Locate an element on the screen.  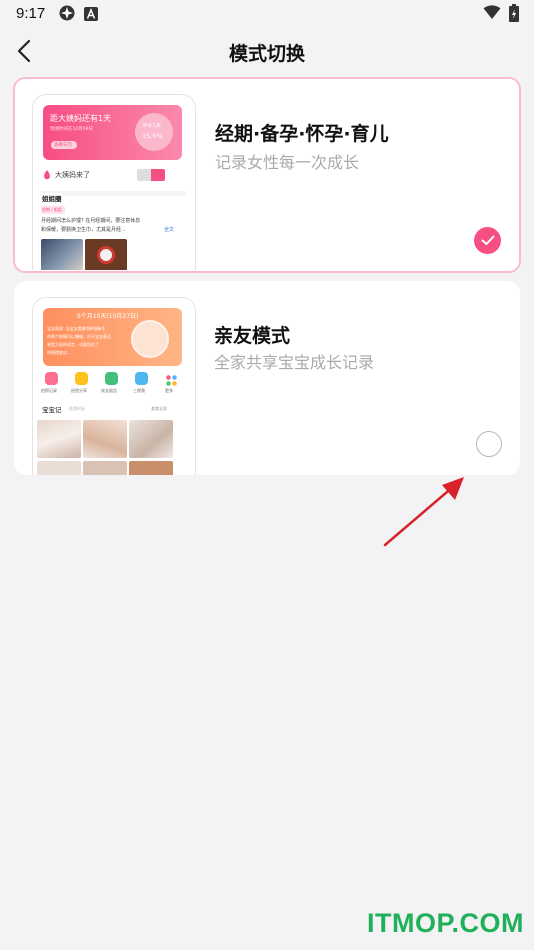
preview-banner-sub: 预测时间在10月09日 is located at coordinates (71, 129).